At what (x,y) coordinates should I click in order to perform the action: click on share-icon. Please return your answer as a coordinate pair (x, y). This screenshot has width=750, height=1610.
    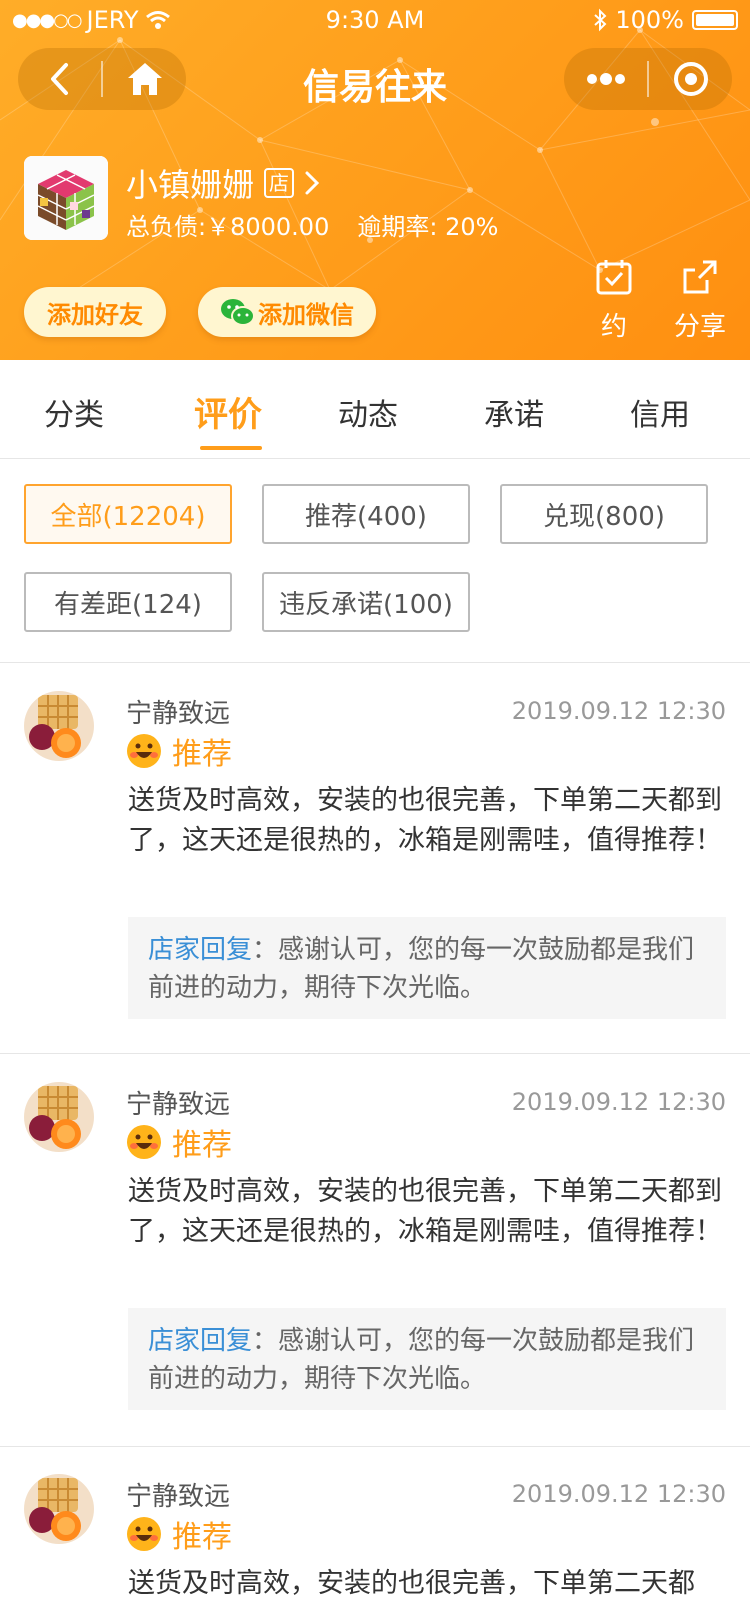
    Looking at the image, I should click on (700, 277).